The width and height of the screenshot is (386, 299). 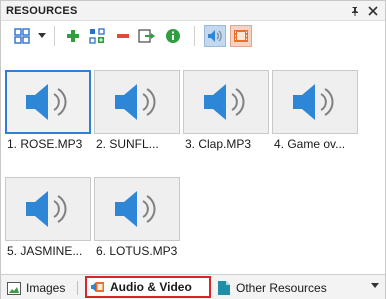 What do you see at coordinates (224, 288) in the screenshot?
I see `document-icon` at bounding box center [224, 288].